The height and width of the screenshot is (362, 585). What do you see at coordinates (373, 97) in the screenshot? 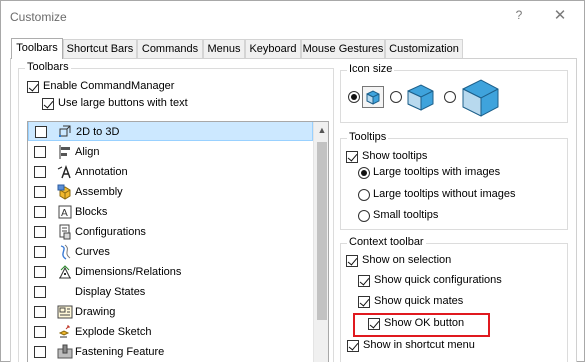
I see `cube-small-icon` at bounding box center [373, 97].